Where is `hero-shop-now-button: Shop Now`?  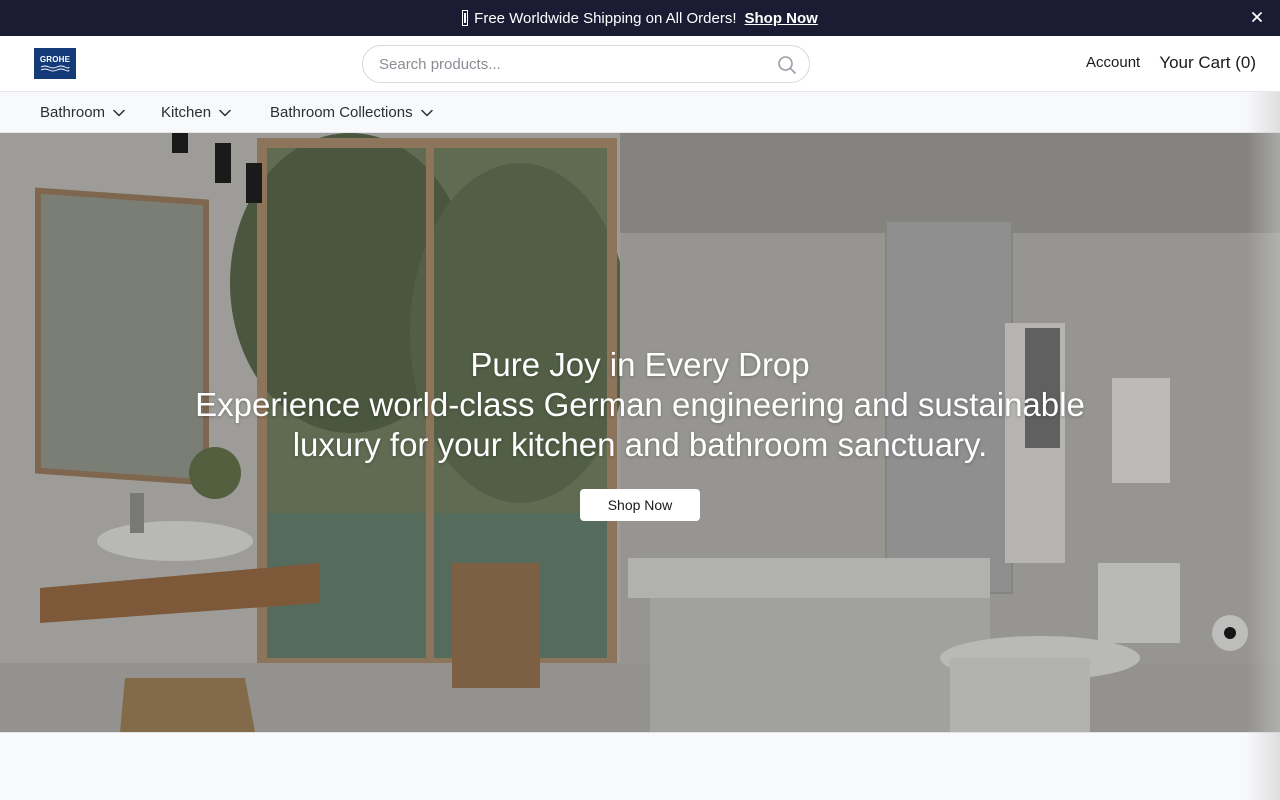
hero-shop-now-button: Shop Now is located at coordinates (640, 505).